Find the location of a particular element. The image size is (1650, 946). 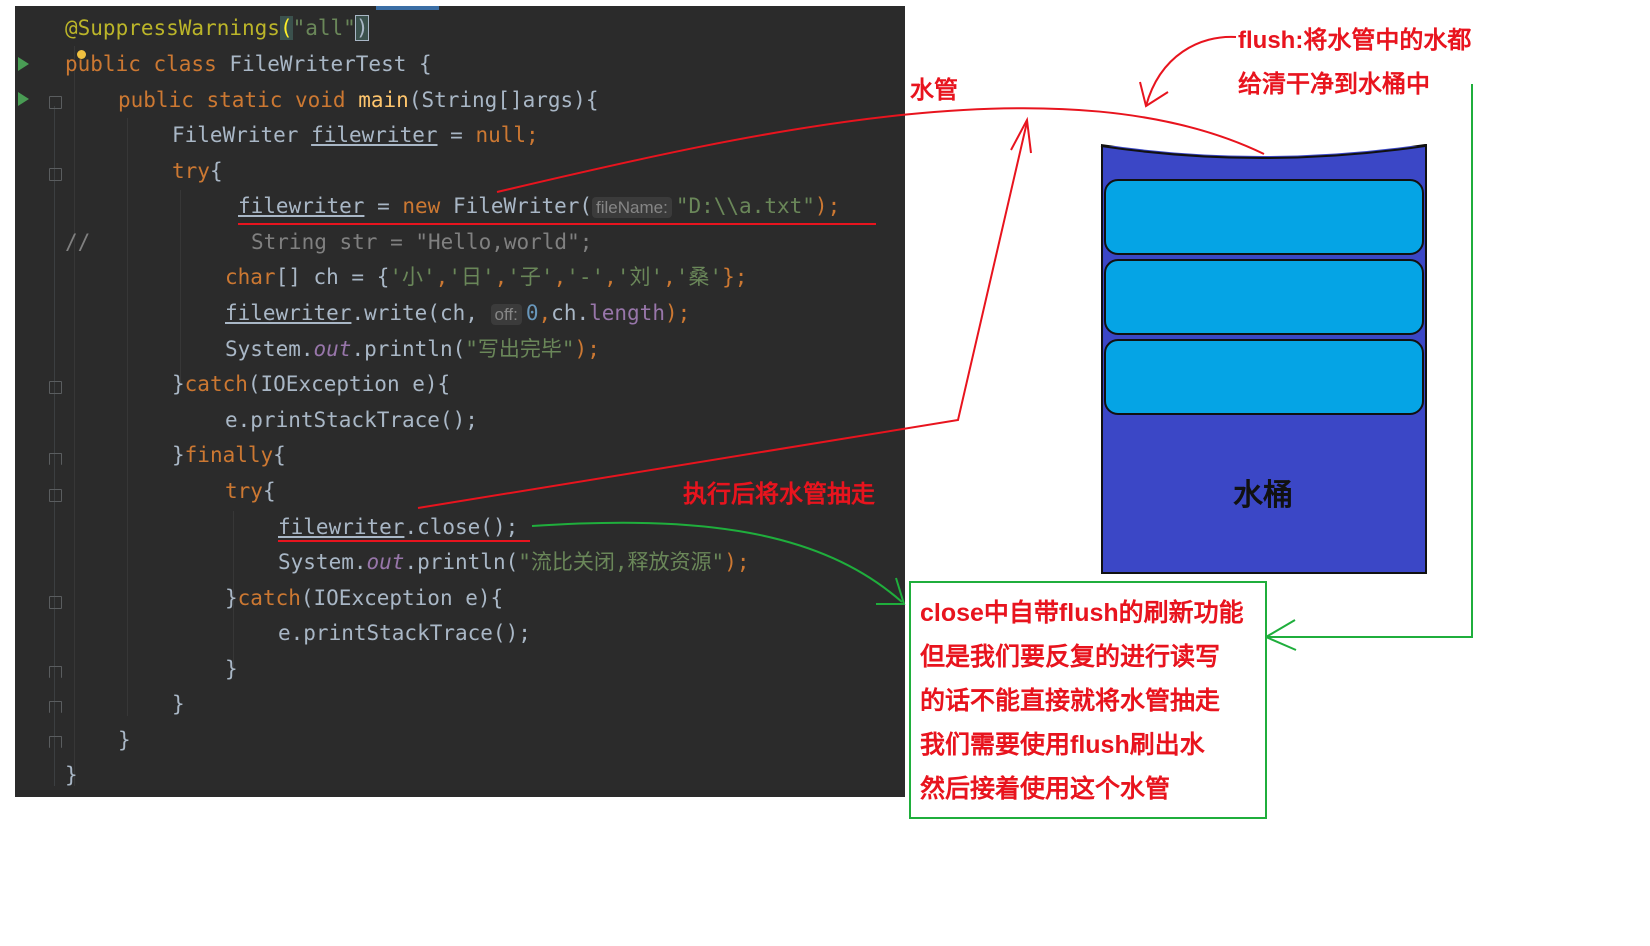

flush-label-line2: 给清干净到水桶中 is located at coordinates (1334, 84).